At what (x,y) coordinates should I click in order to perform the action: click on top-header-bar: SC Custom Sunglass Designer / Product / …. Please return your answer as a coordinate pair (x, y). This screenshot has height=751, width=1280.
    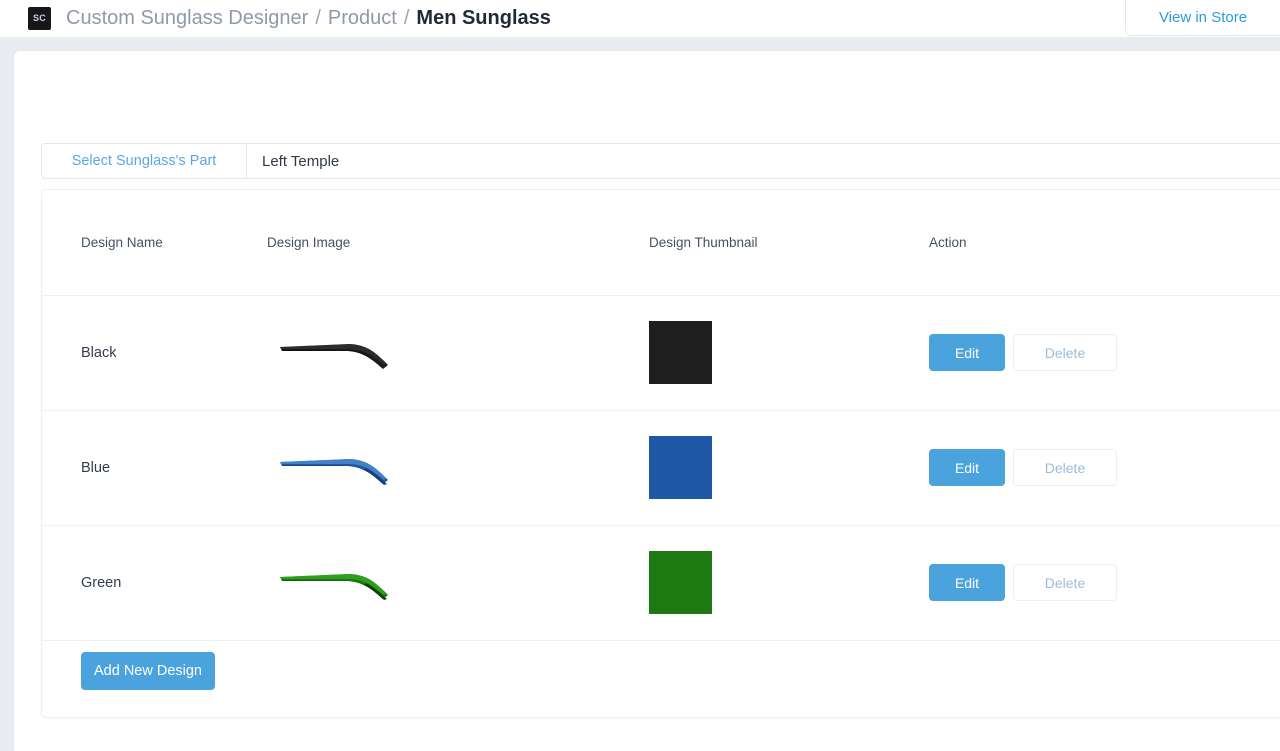
    Looking at the image, I should click on (640, 18).